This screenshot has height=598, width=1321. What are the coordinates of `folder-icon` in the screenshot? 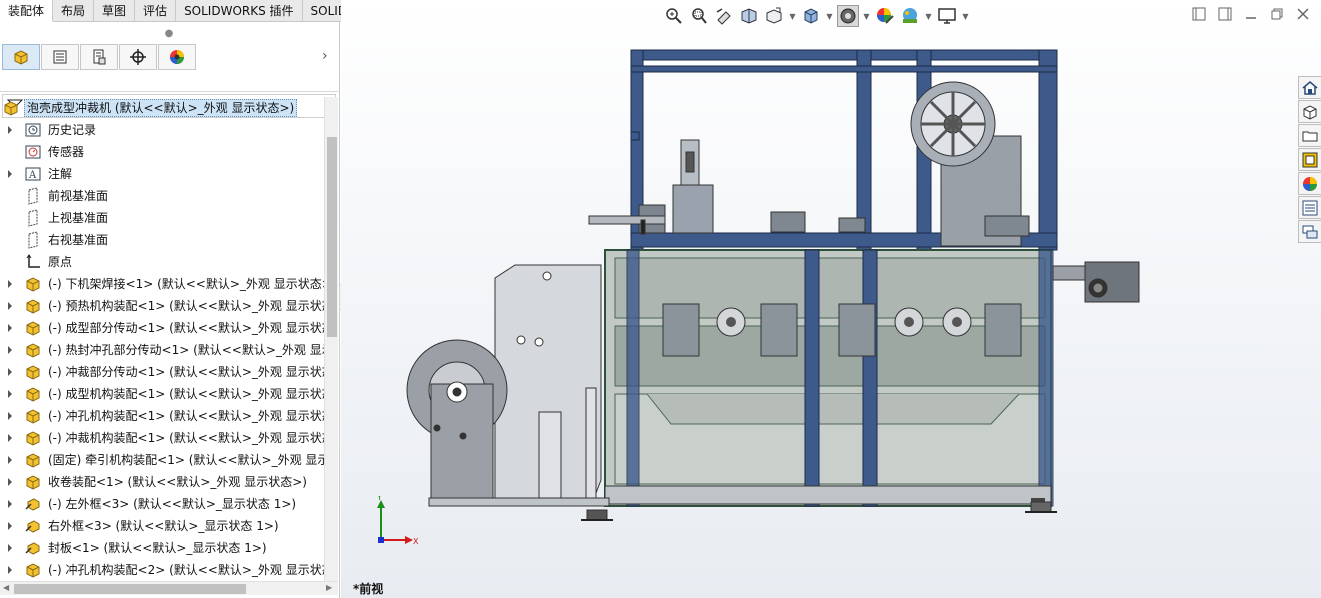 It's located at (1310, 136).